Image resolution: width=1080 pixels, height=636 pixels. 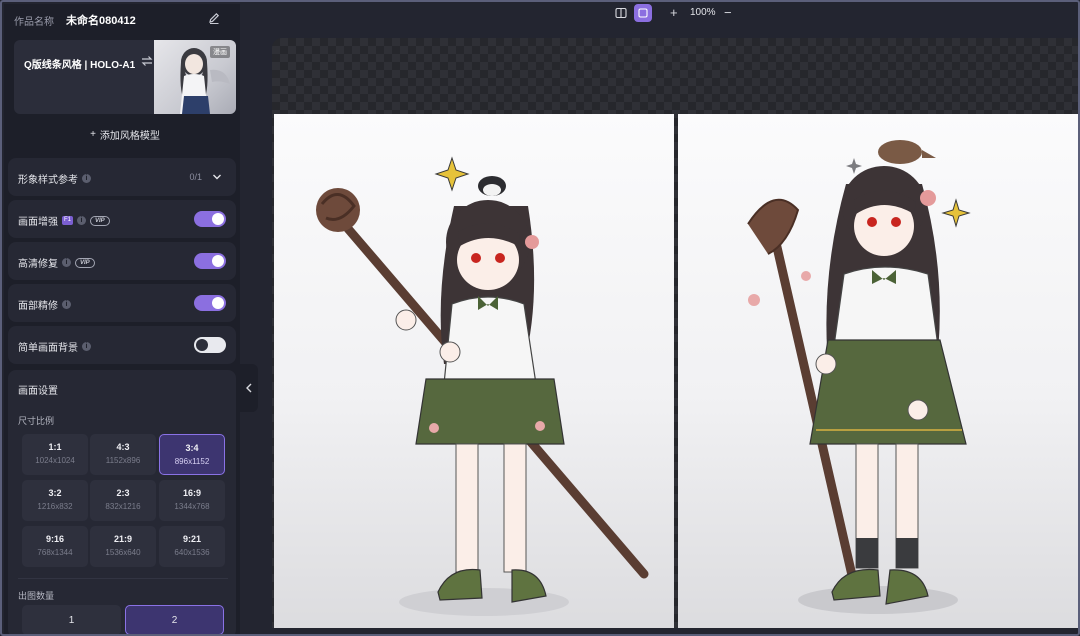 I want to click on add-model-label: 添加风格模型, so click(x=129, y=136).